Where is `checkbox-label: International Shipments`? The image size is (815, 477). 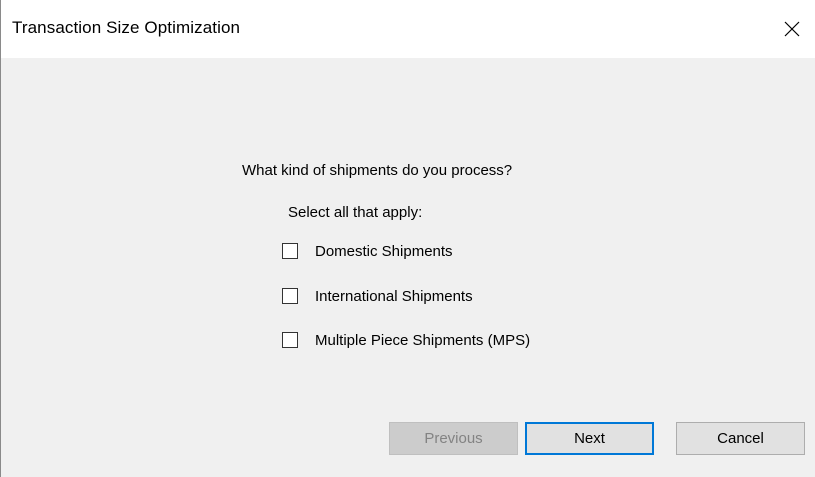
checkbox-label: International Shipments is located at coordinates (394, 296).